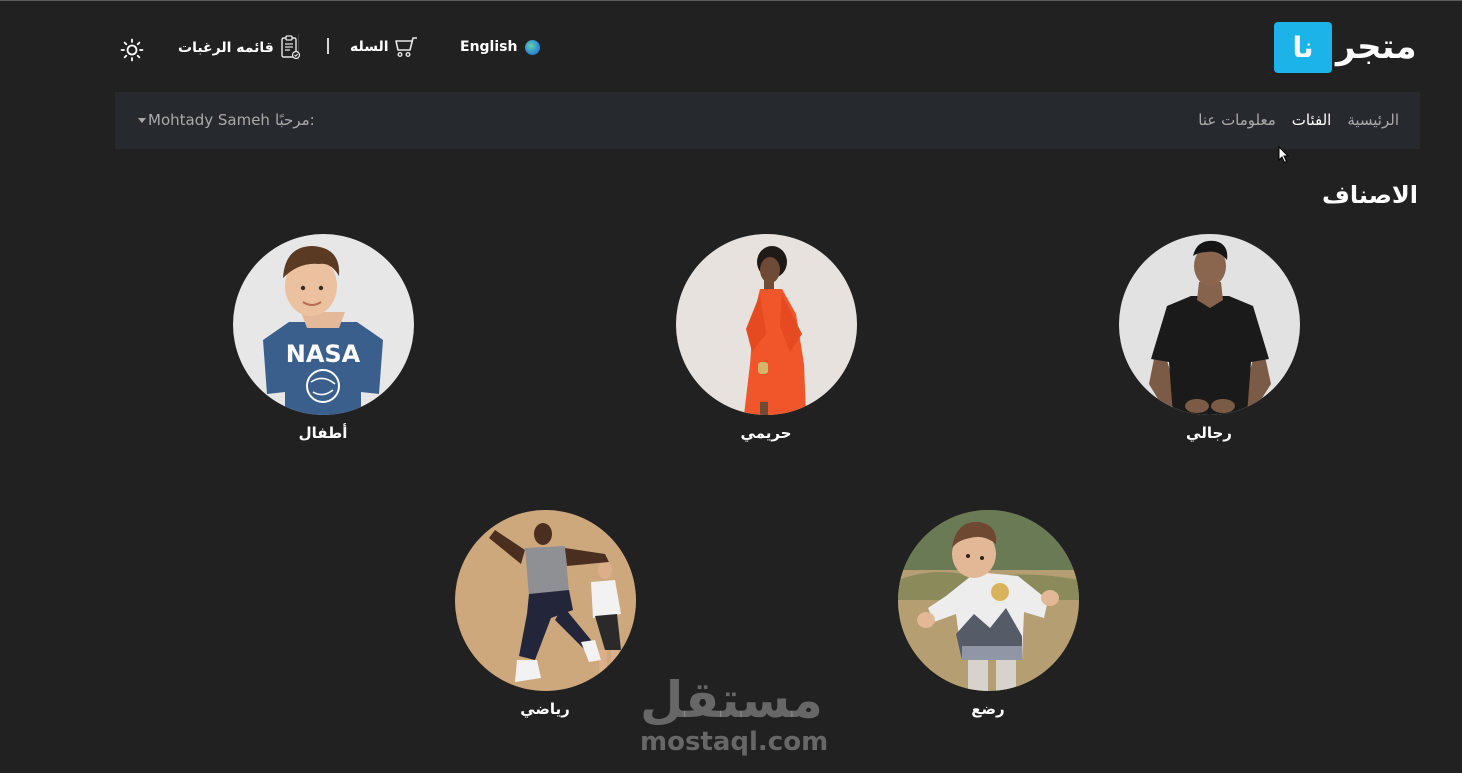 The width and height of the screenshot is (1462, 773). Describe the element at coordinates (766, 433) in the screenshot. I see `category-label-women: حريمي` at that location.